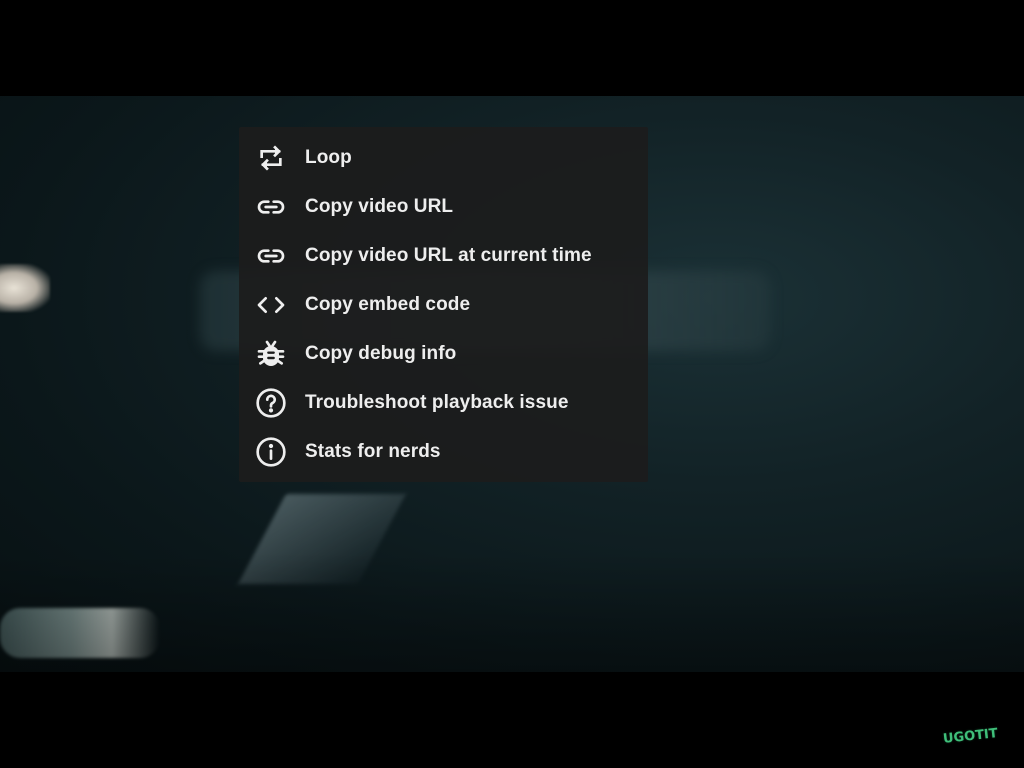  What do you see at coordinates (443, 451) in the screenshot?
I see `menu-item-stats-for-nerds: Stats for nerds` at bounding box center [443, 451].